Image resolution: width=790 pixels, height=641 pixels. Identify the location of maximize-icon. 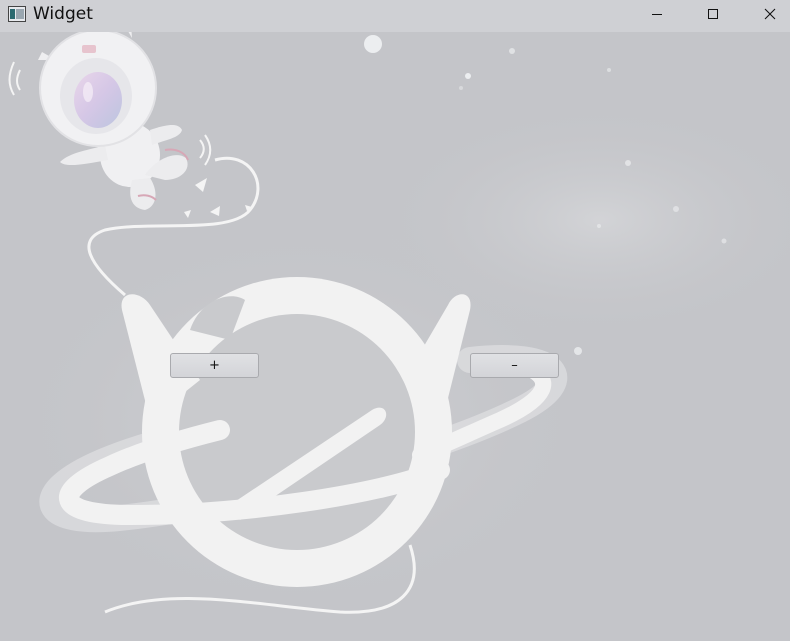
(713, 14).